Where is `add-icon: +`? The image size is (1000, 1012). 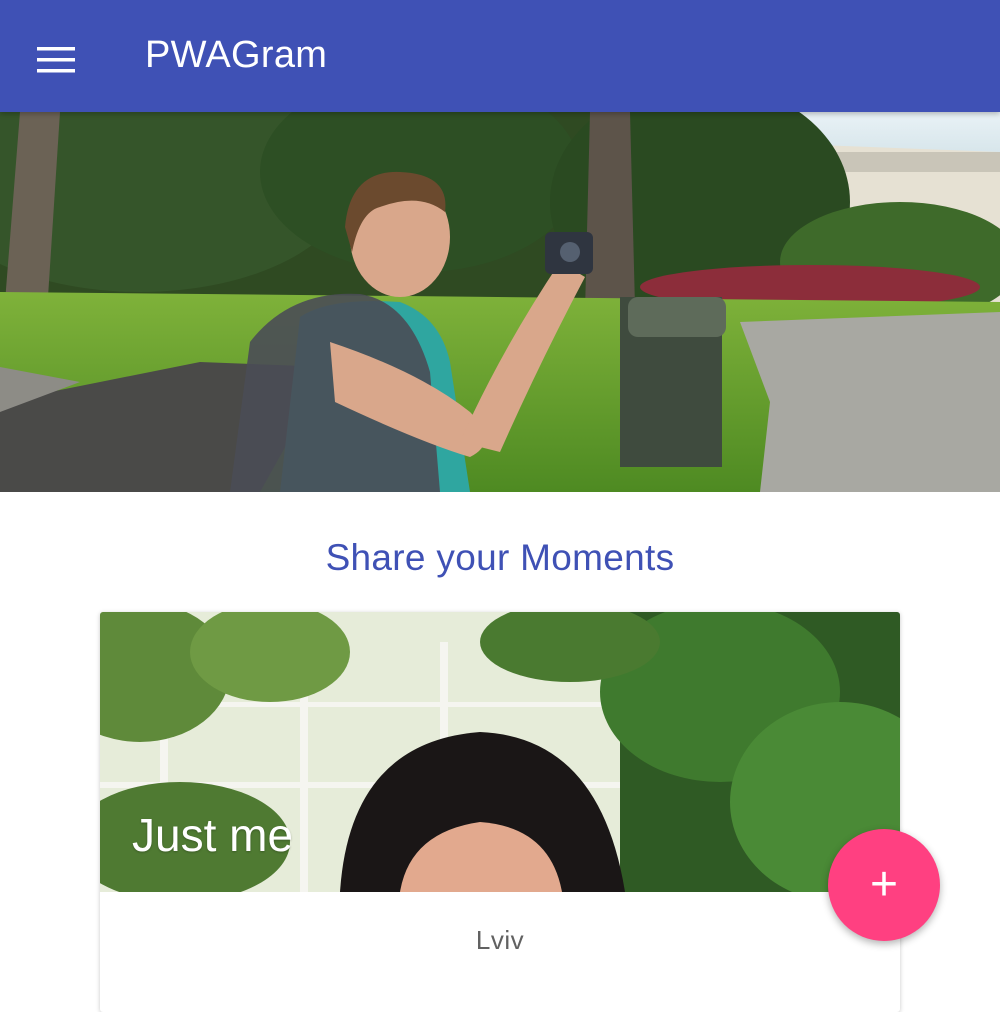
add-icon: + is located at coordinates (884, 884).